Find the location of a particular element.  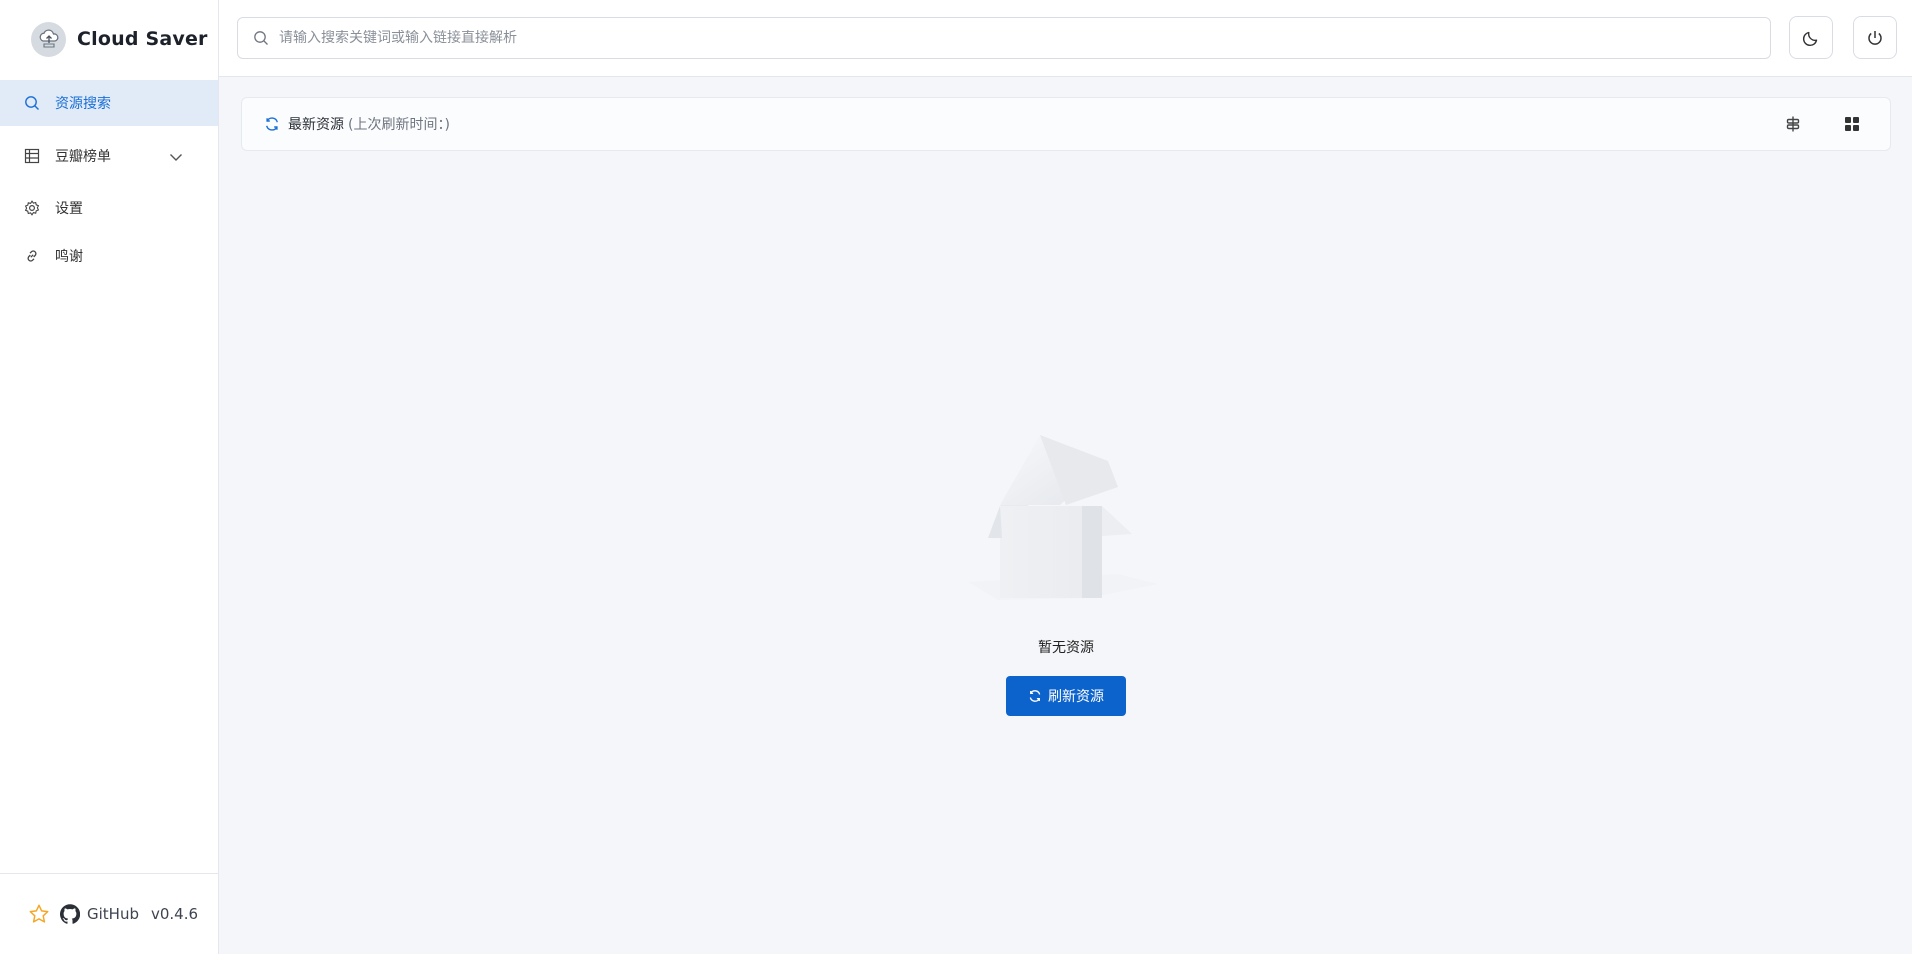

search-box is located at coordinates (1004, 38).